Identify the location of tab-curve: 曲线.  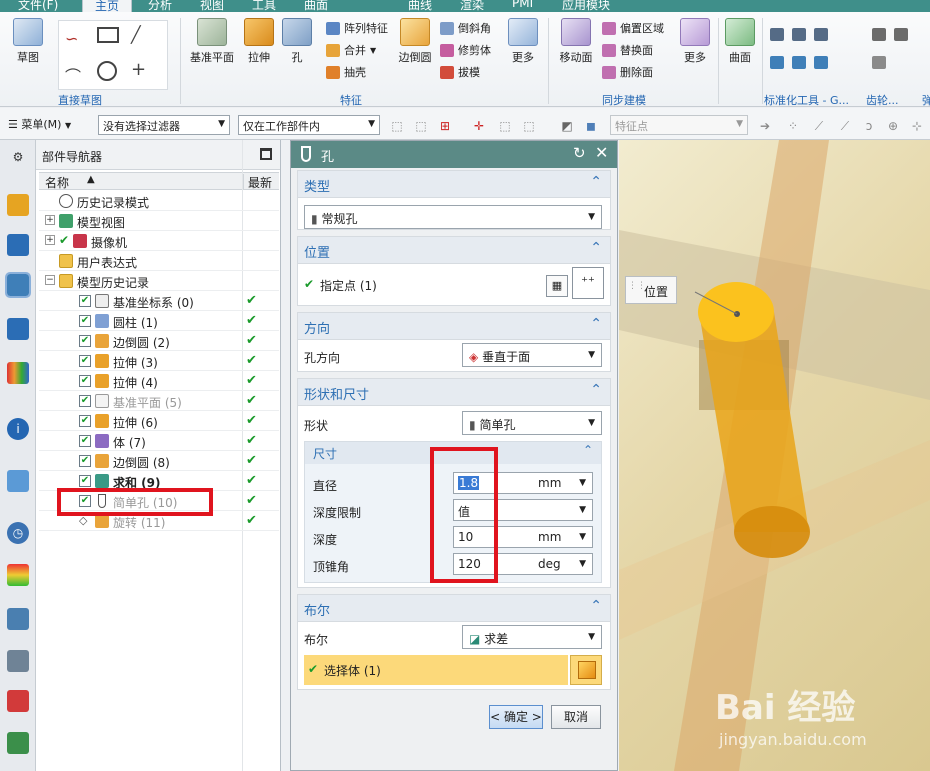
(420, 6).